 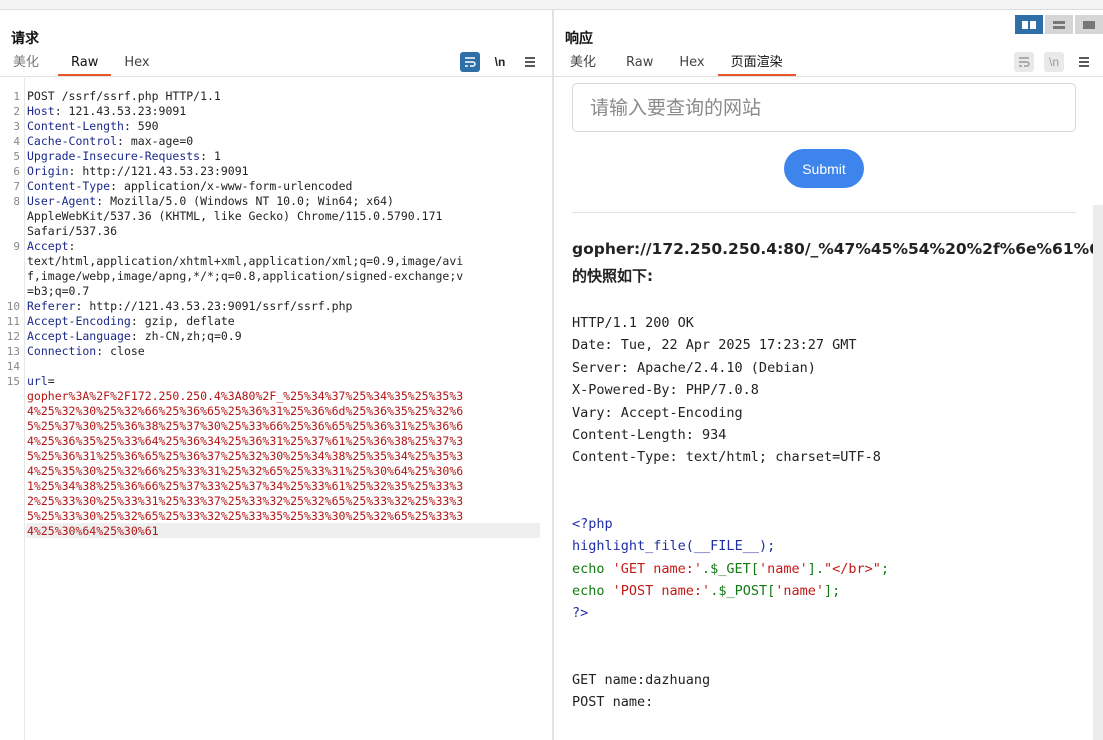 What do you see at coordinates (592, 524) in the screenshot?
I see `php-open-tag: <?php` at bounding box center [592, 524].